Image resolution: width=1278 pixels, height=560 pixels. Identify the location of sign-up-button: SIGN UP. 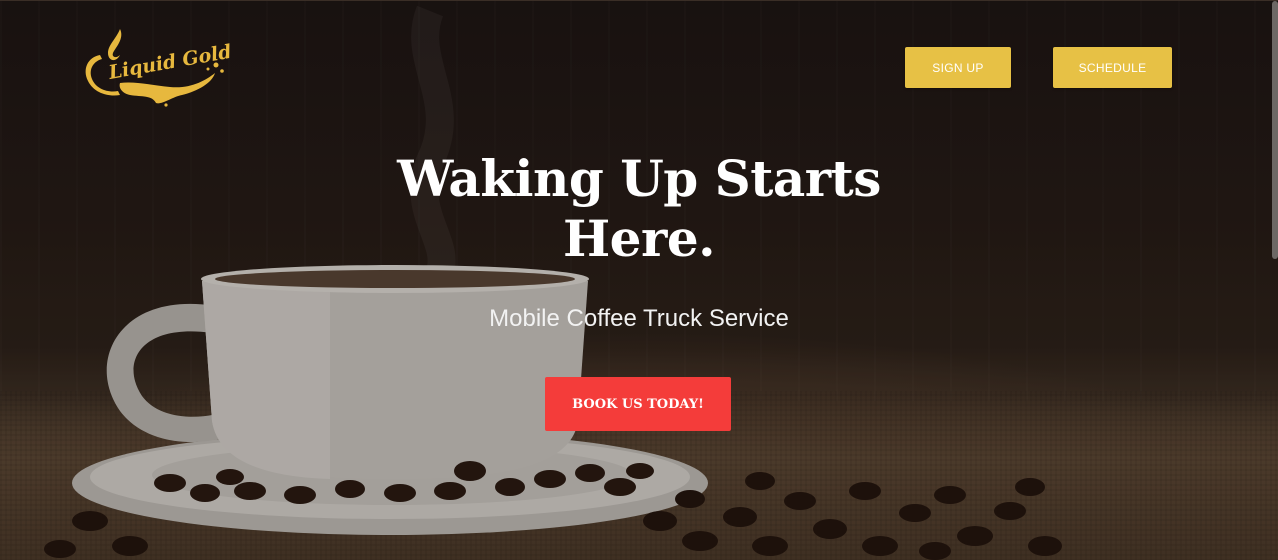
(958, 67).